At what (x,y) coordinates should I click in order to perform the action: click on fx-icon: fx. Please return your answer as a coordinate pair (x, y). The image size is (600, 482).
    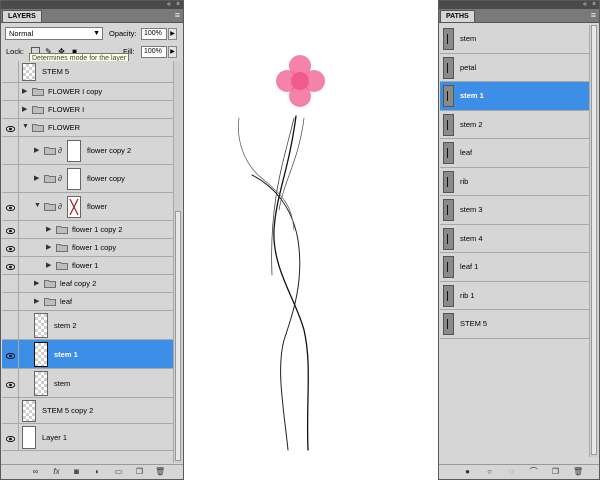
    Looking at the image, I should click on (56, 471).